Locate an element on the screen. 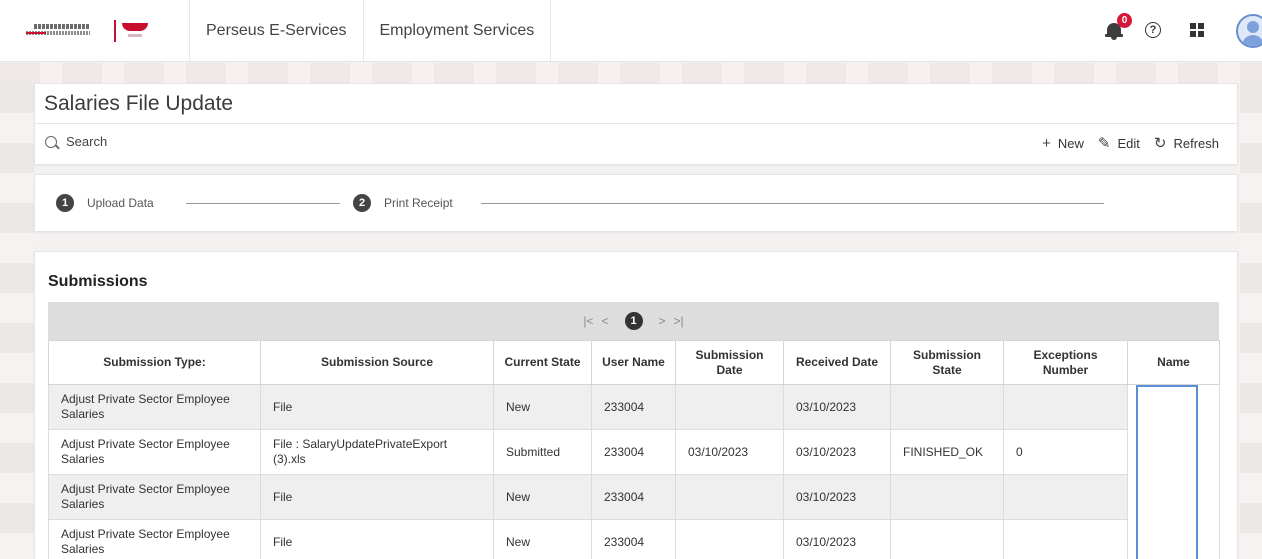 The width and height of the screenshot is (1262, 559). logo-emblem-icon is located at coordinates (135, 30).